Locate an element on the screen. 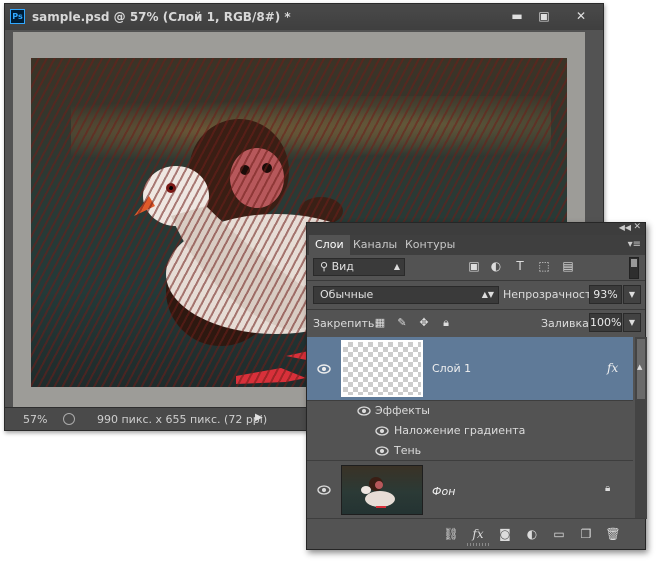  close-panel-icon: ✕ is located at coordinates (637, 227).